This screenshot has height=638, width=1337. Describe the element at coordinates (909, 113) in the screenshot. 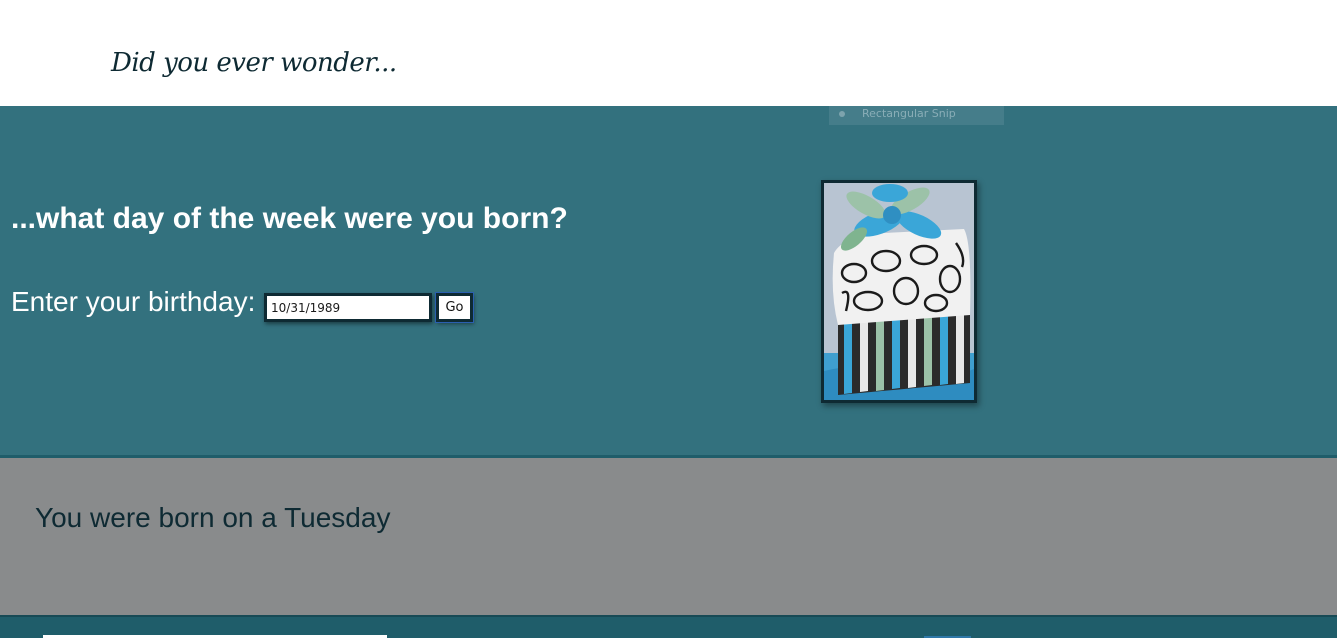

I see `snip-label: Rectangular Snip` at that location.